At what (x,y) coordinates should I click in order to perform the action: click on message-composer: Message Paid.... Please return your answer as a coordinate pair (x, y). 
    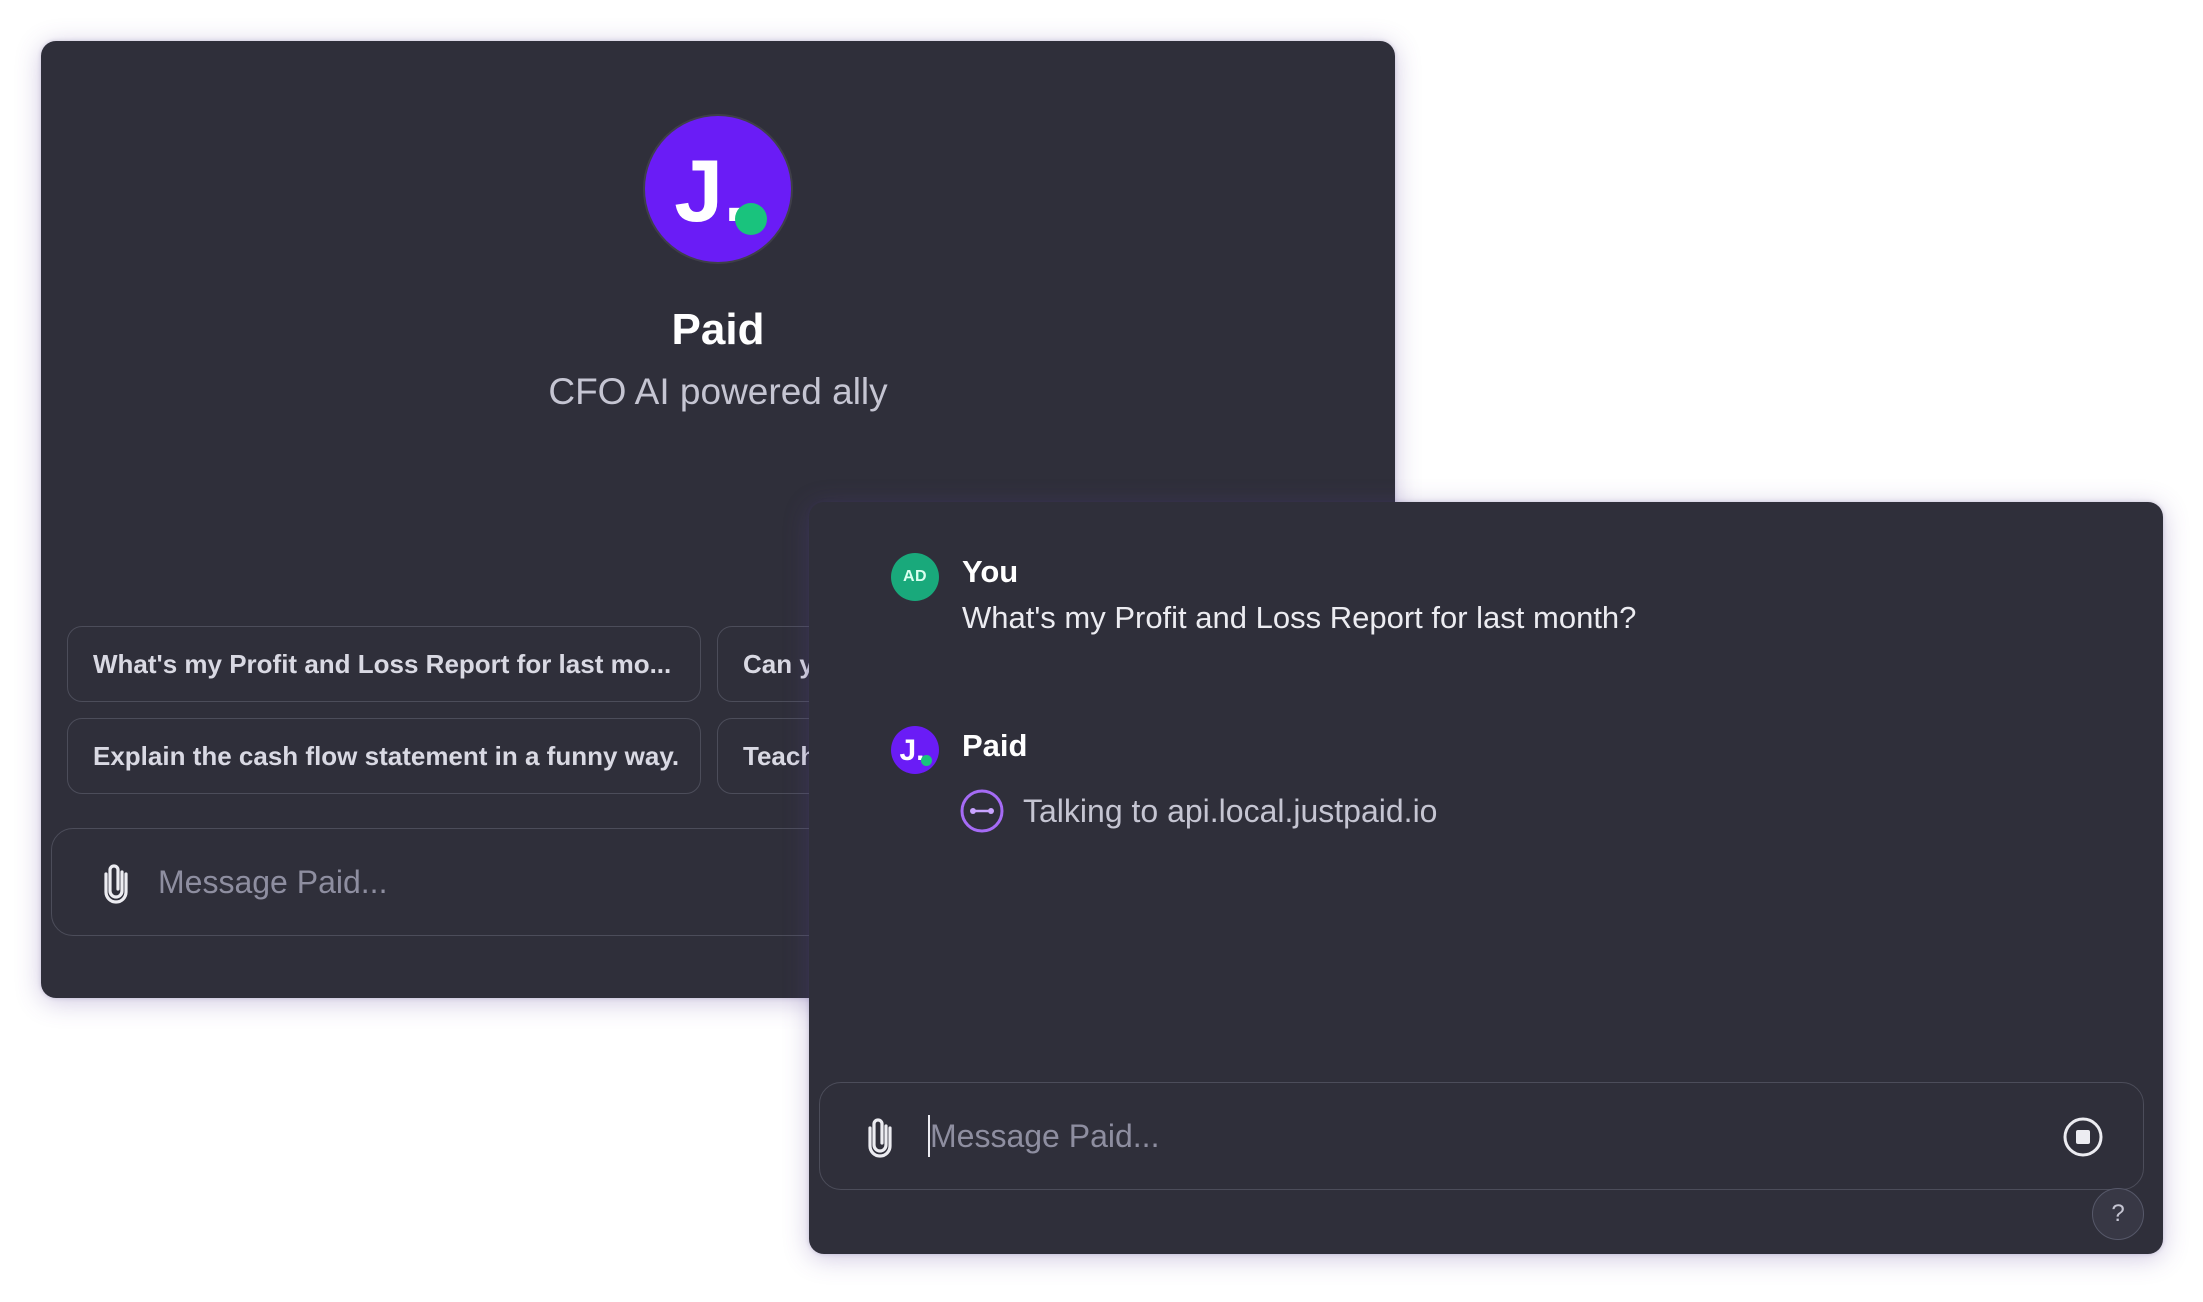
    Looking at the image, I should click on (1481, 1136).